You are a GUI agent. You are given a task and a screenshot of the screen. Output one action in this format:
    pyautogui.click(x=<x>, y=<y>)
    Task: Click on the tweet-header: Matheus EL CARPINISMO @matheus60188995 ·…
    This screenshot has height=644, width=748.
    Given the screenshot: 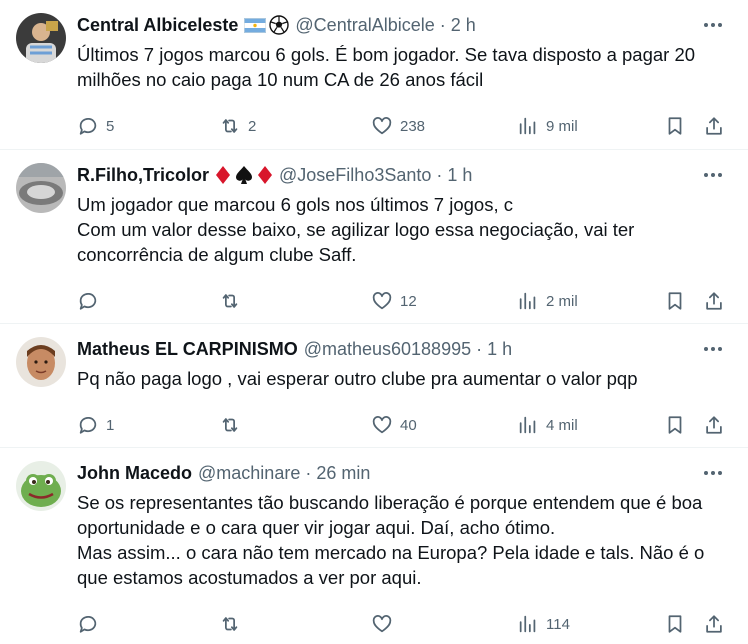 What is the action you would take?
    pyautogui.click(x=404, y=349)
    